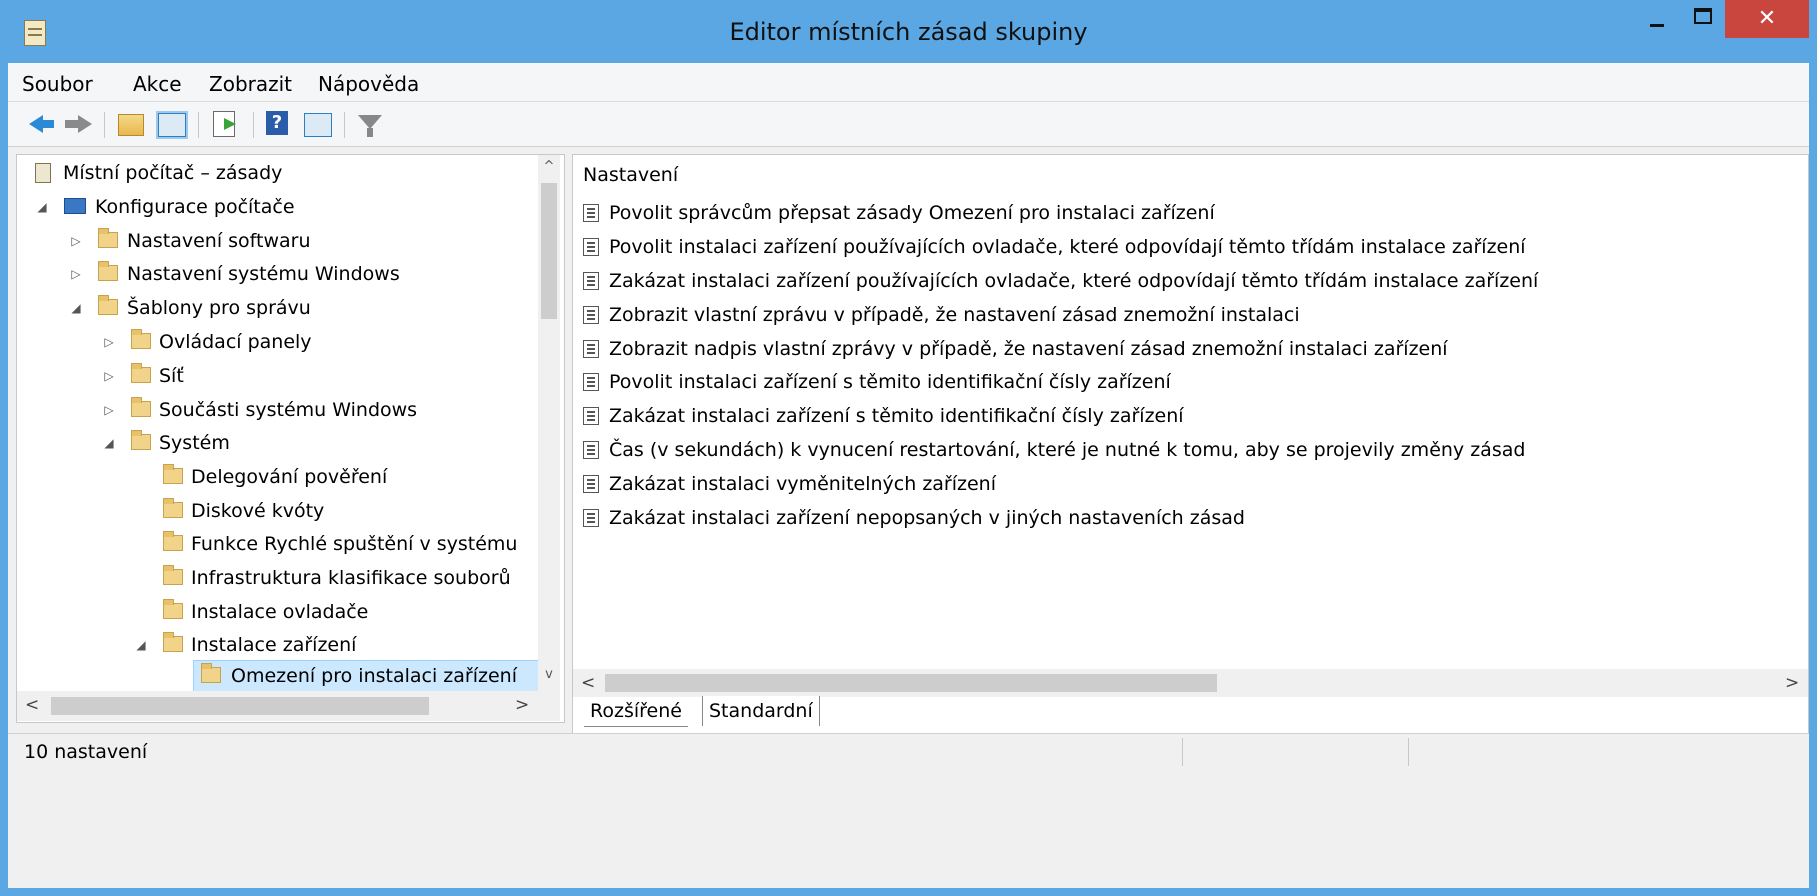  Describe the element at coordinates (57, 84) in the screenshot. I see `menu-file: Soubor` at that location.